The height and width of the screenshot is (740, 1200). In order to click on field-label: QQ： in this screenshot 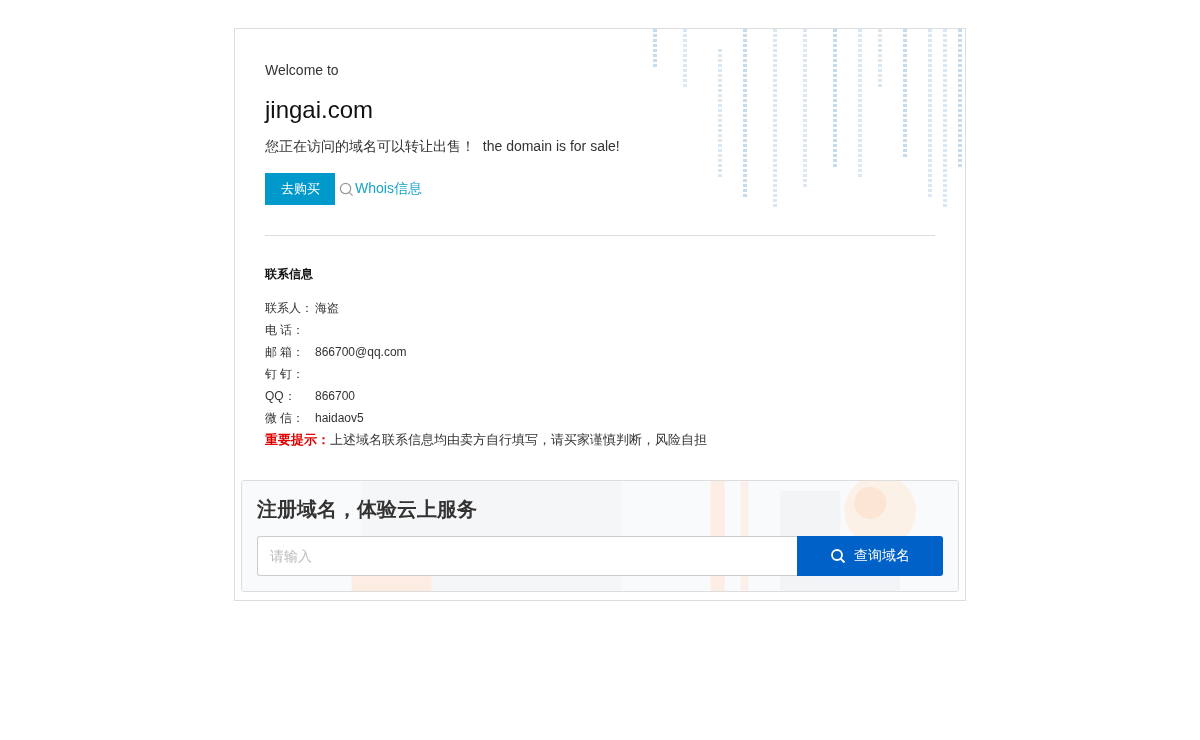, I will do `click(281, 396)`.